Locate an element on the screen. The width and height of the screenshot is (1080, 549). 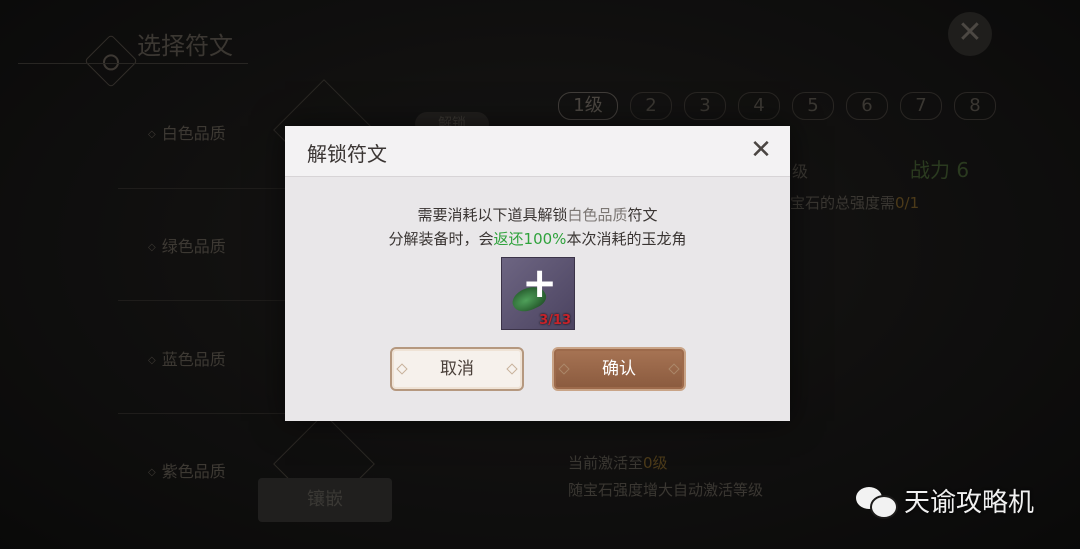
close-icon: ✕ is located at coordinates (761, 150).